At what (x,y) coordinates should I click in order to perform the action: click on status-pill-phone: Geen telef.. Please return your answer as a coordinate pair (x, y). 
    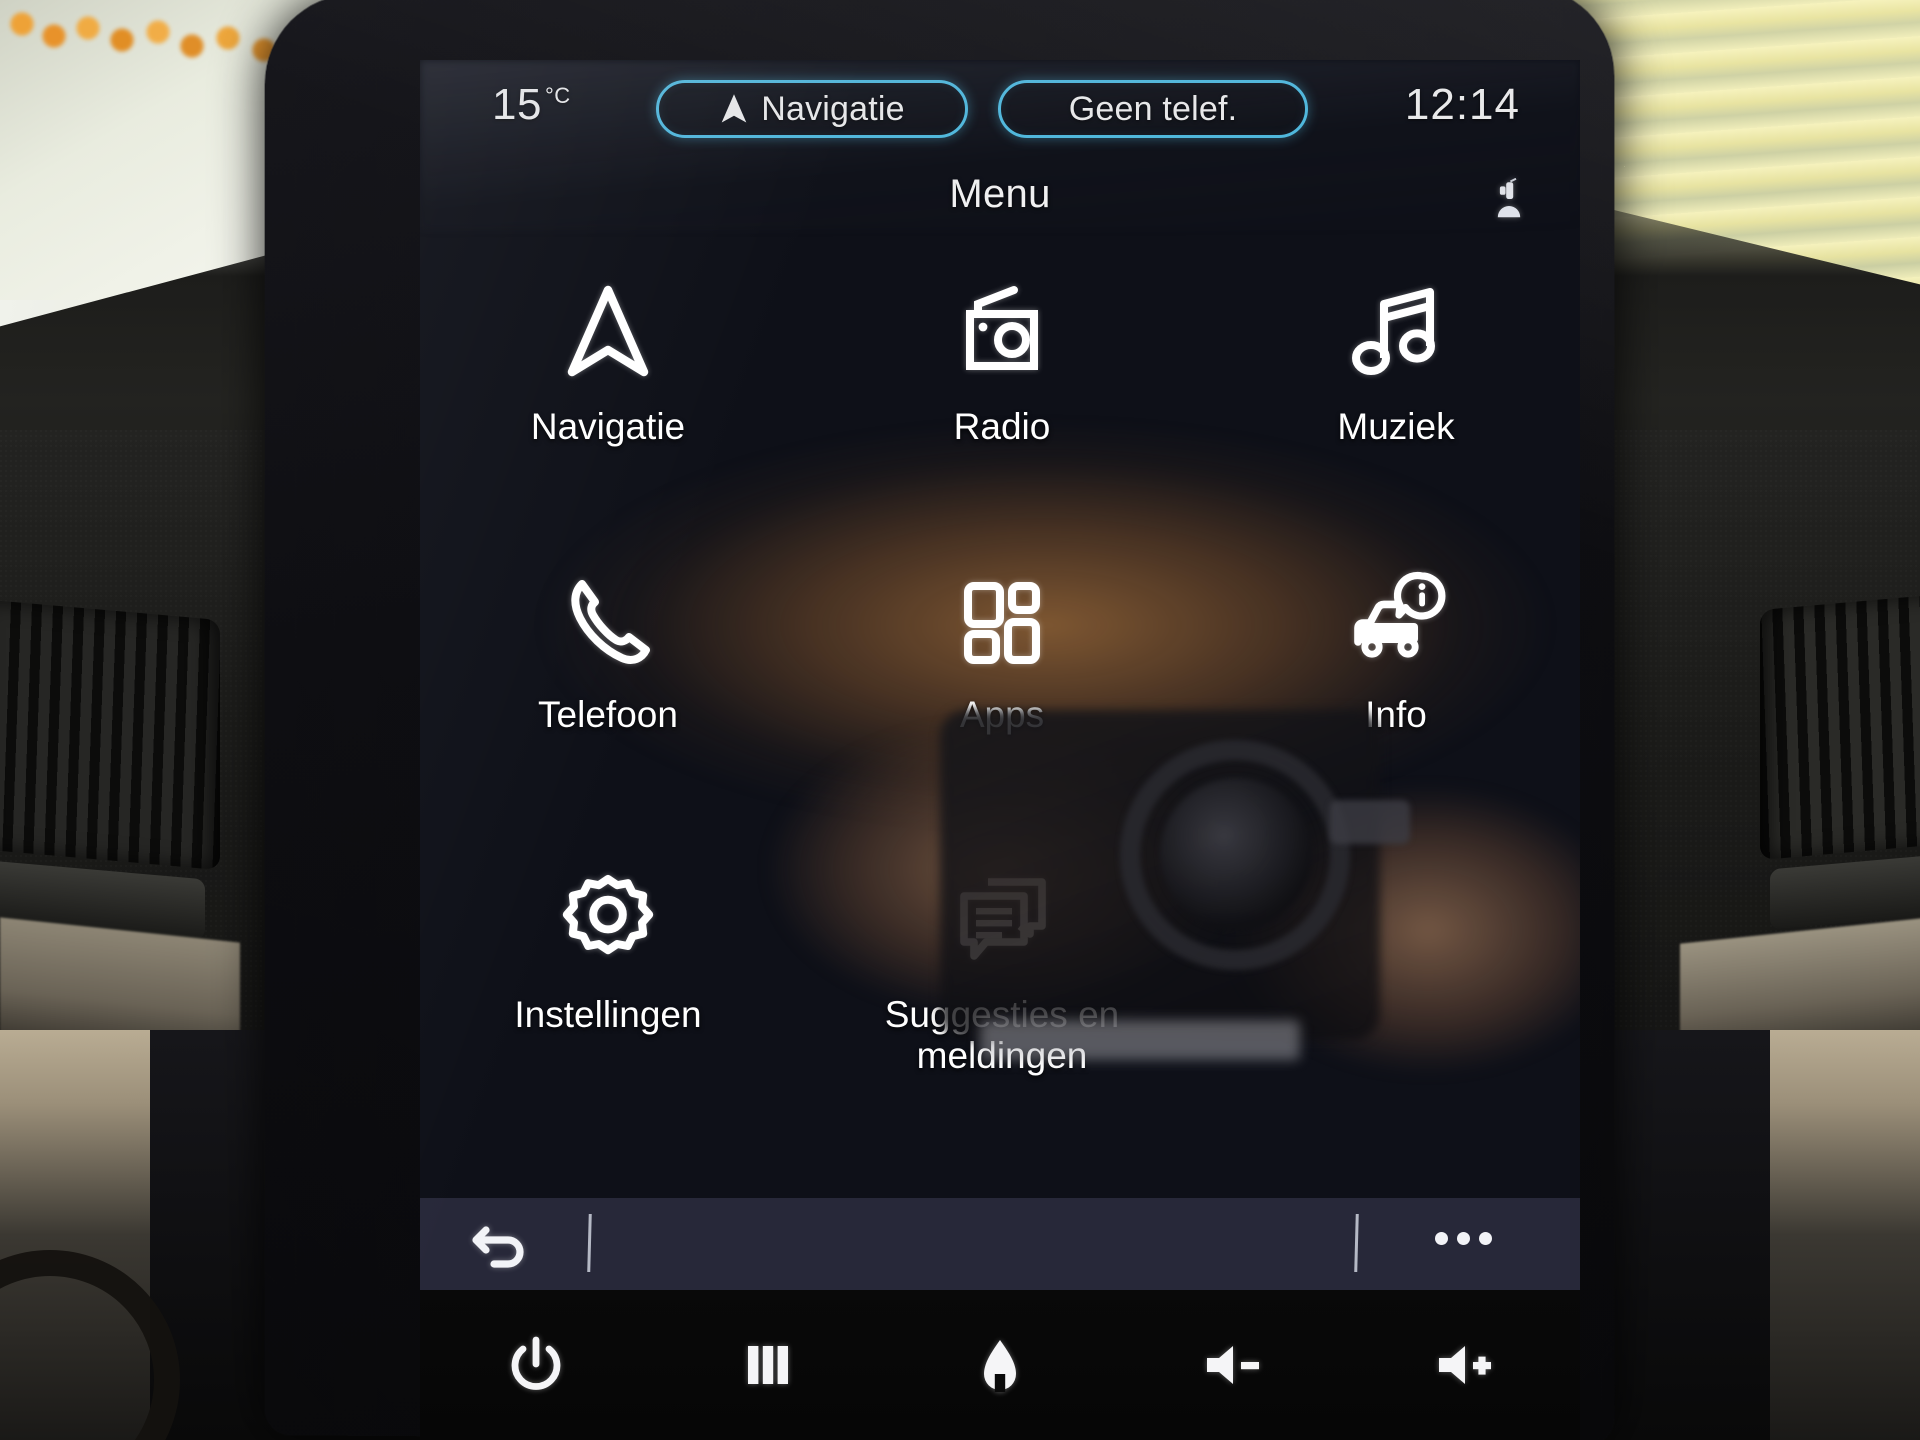
    Looking at the image, I should click on (1153, 109).